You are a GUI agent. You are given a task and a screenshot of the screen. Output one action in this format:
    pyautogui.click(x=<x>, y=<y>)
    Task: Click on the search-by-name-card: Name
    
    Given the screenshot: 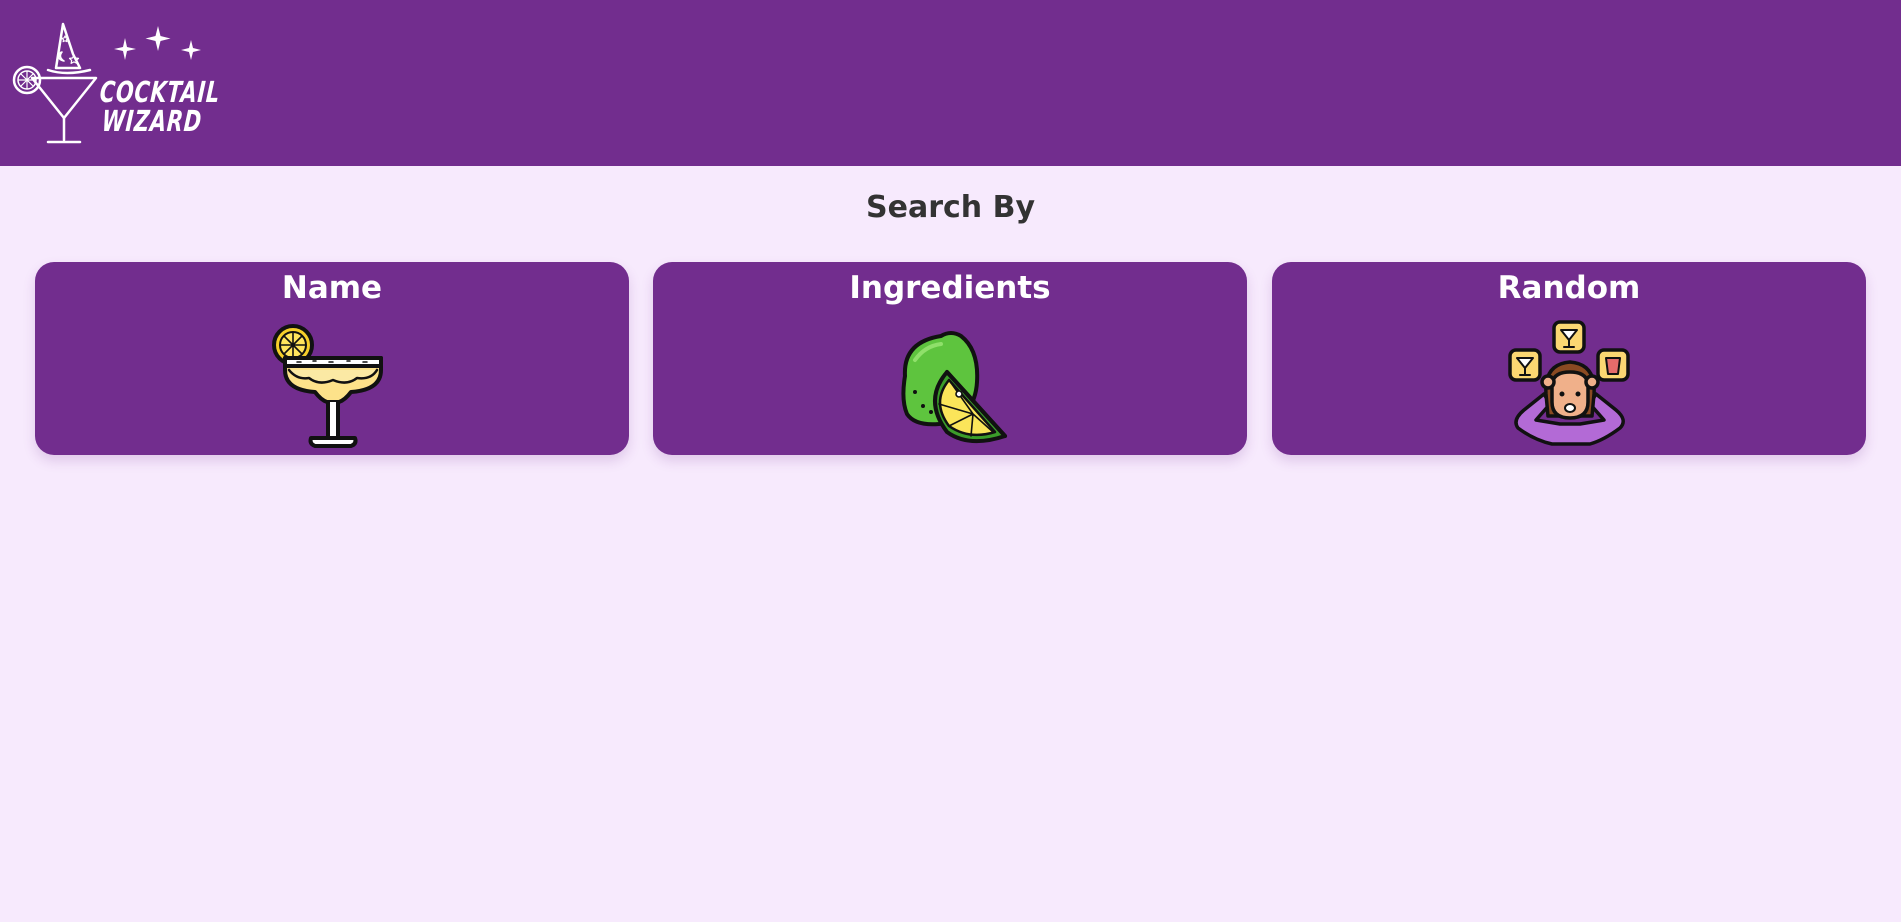 What is the action you would take?
    pyautogui.click(x=332, y=358)
    